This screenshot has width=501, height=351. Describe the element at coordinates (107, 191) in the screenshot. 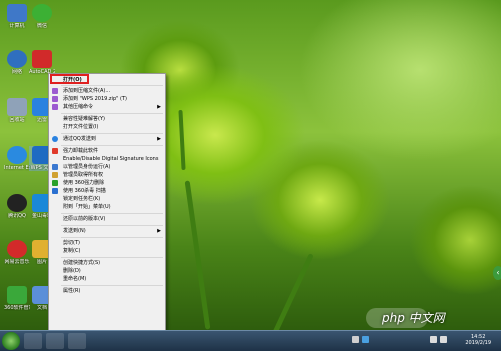

I see `menu-item-360-scan: 使用 360杀毒 扫描` at that location.